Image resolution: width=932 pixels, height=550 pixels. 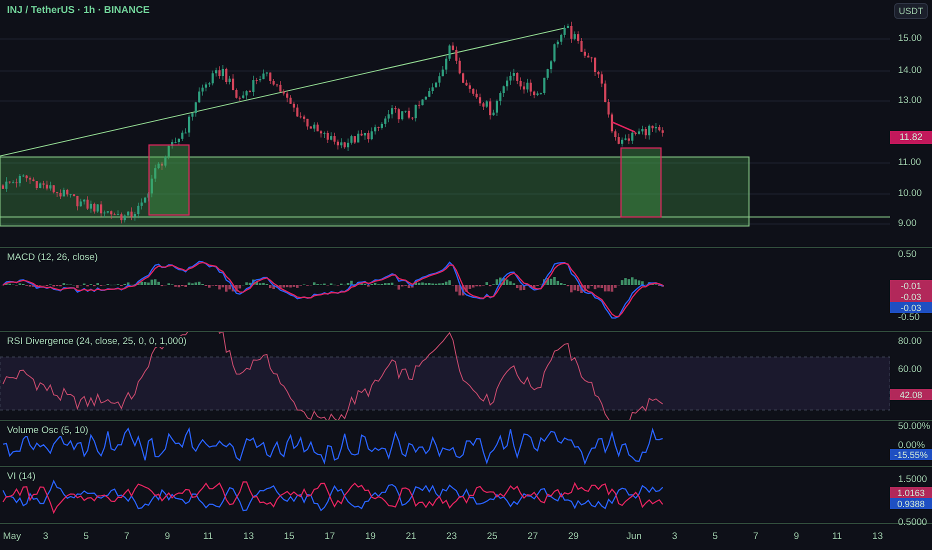 What do you see at coordinates (911, 445) in the screenshot?
I see `axis-label: 0.00%` at bounding box center [911, 445].